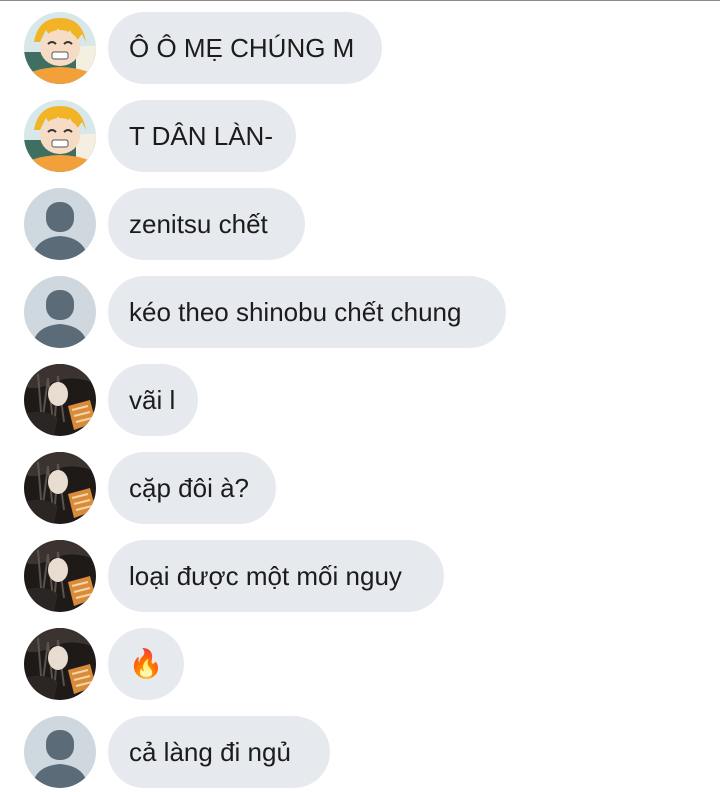 This screenshot has width=720, height=792. What do you see at coordinates (146, 664) in the screenshot?
I see `message-bubble: 🔥` at bounding box center [146, 664].